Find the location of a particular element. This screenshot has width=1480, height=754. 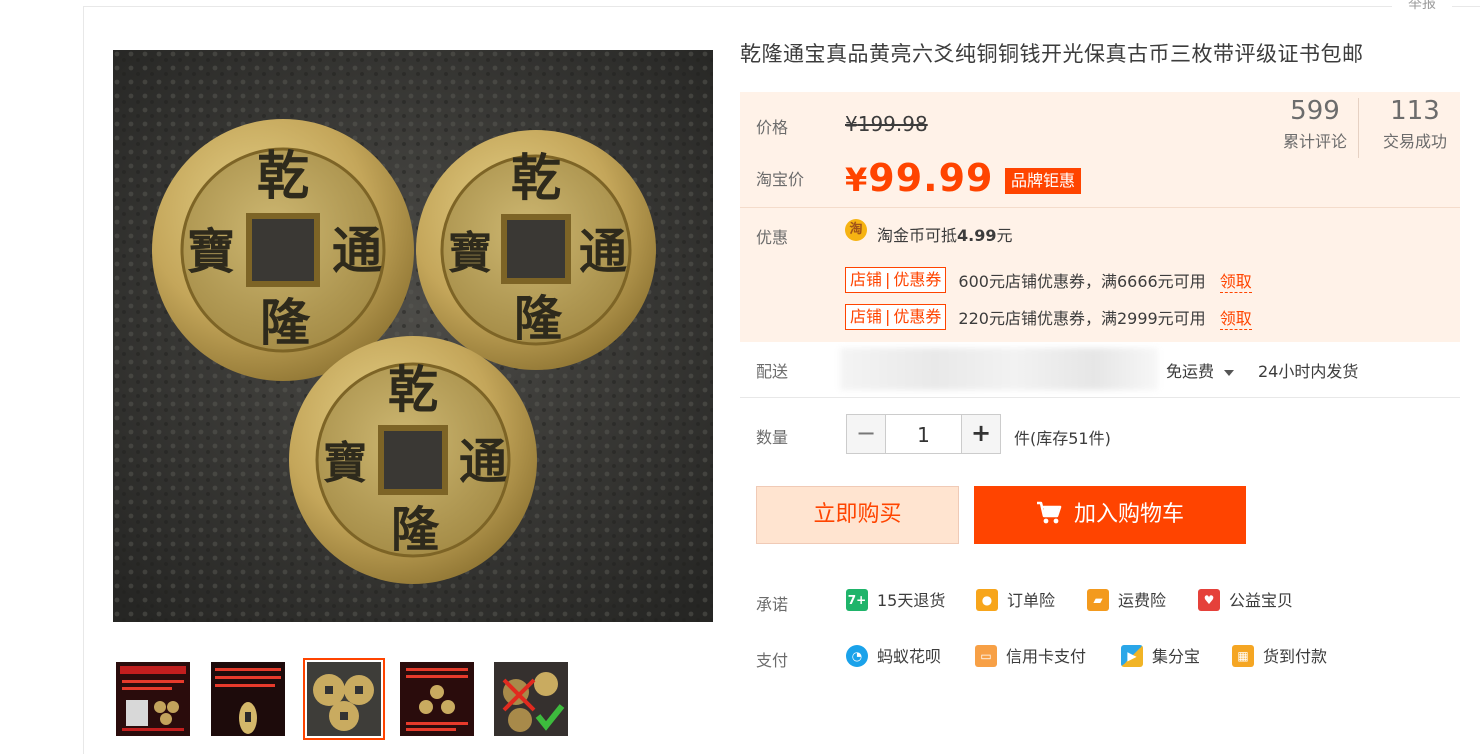

sun-icon: ● is located at coordinates (987, 599).